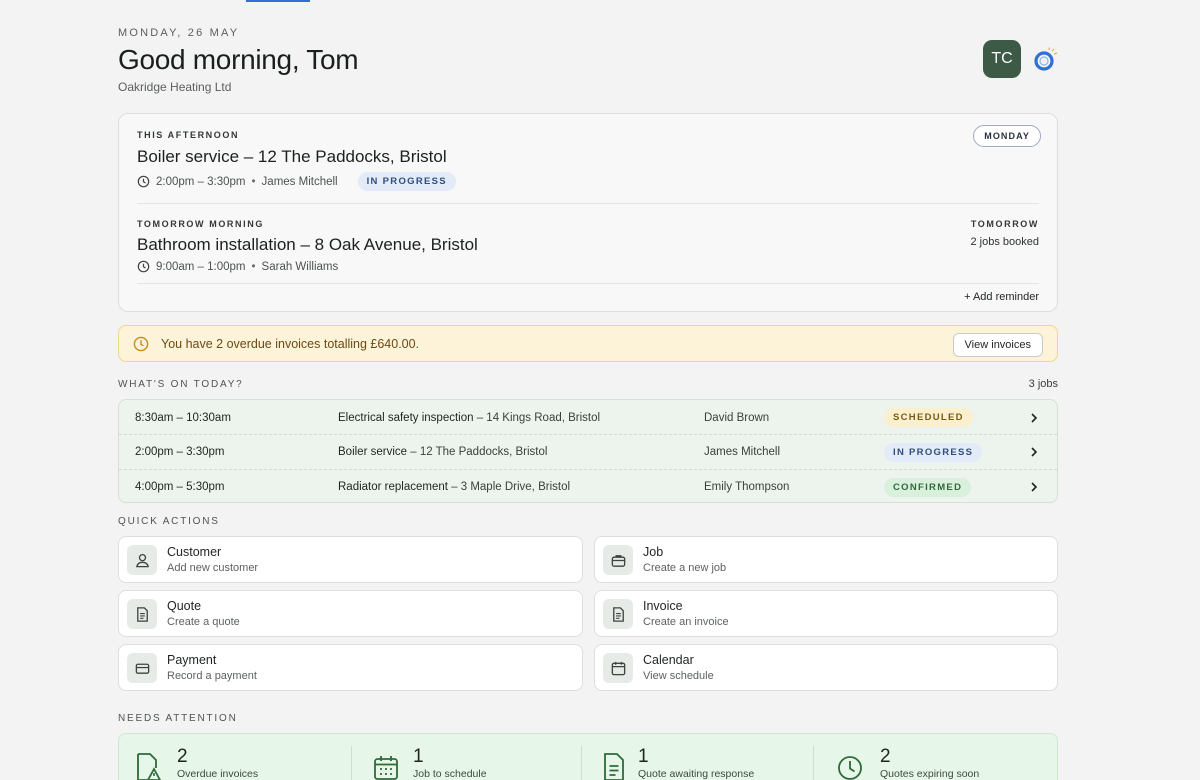 This screenshot has width=1200, height=780. Describe the element at coordinates (300, 266) in the screenshot. I see `next-job-person: Sarah Williams` at that location.